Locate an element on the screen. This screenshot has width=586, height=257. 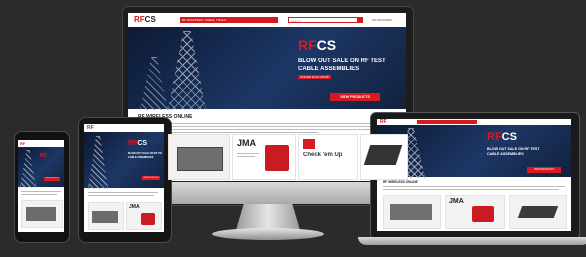
tablet-hero-headline2: CABLE ASSEMBLIES is located at coordinates (141, 157).